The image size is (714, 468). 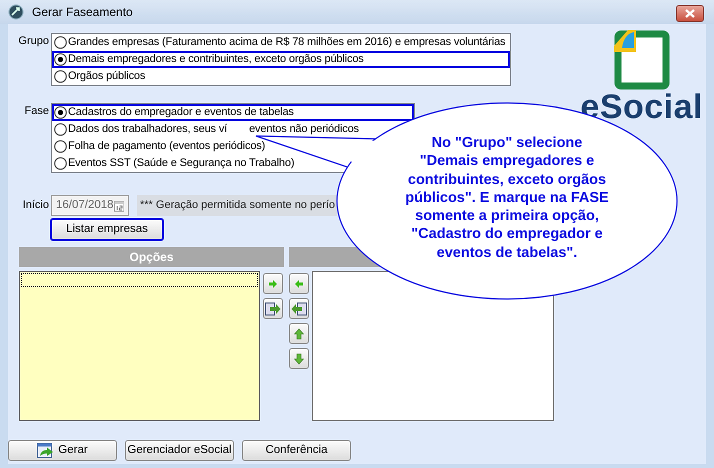 I want to click on remove-button, so click(x=299, y=283).